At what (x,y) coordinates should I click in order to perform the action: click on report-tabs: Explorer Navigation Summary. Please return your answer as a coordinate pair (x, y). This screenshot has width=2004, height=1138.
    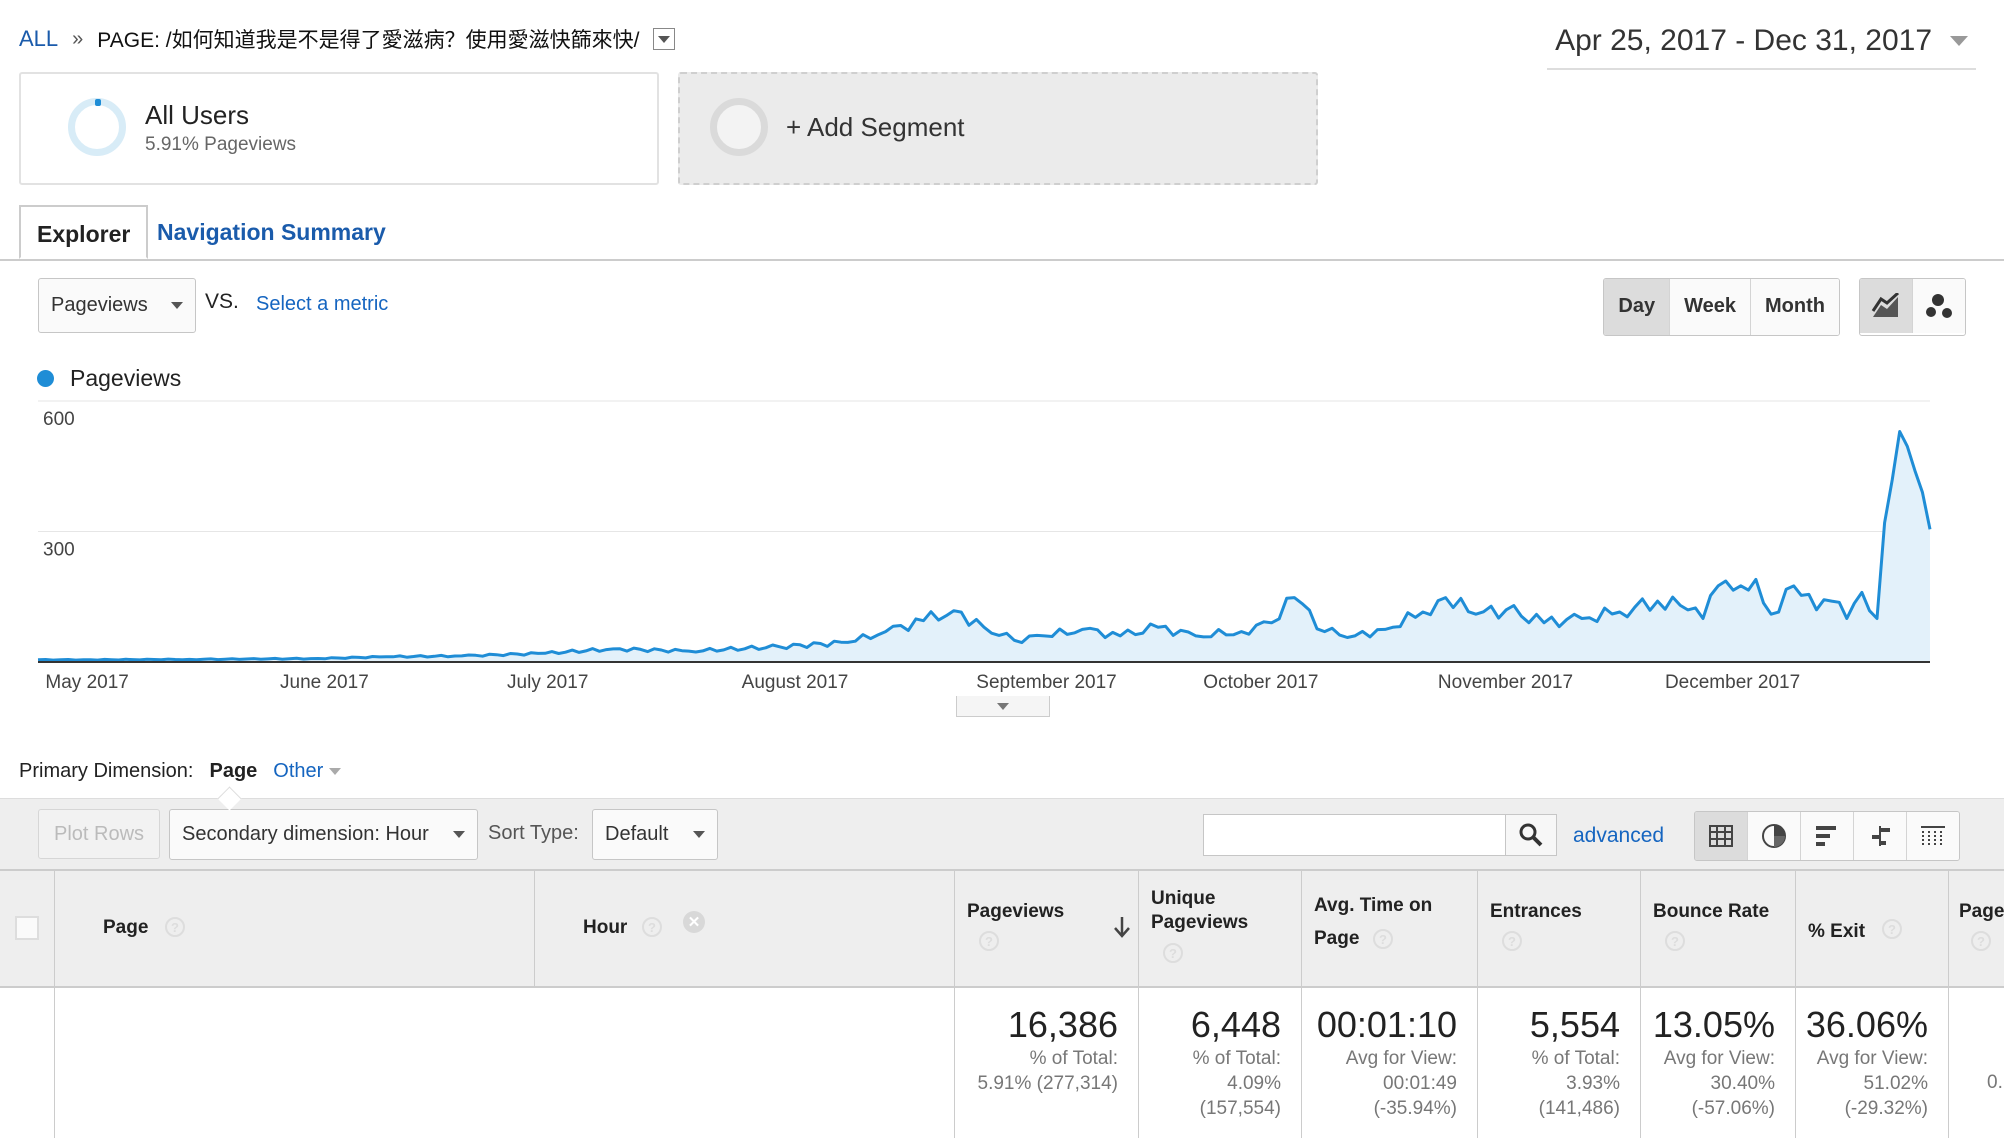
    Looking at the image, I should click on (1002, 233).